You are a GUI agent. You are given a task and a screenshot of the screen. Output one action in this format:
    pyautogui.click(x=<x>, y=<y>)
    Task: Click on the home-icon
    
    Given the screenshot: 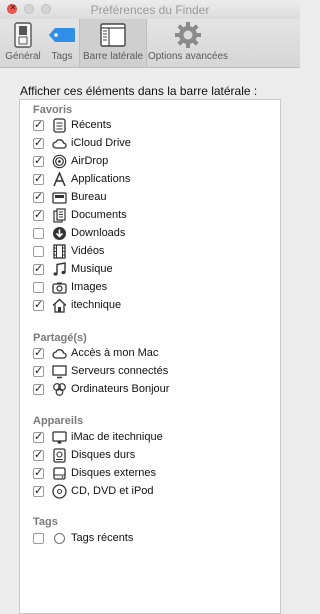 What is the action you would take?
    pyautogui.click(x=59, y=305)
    